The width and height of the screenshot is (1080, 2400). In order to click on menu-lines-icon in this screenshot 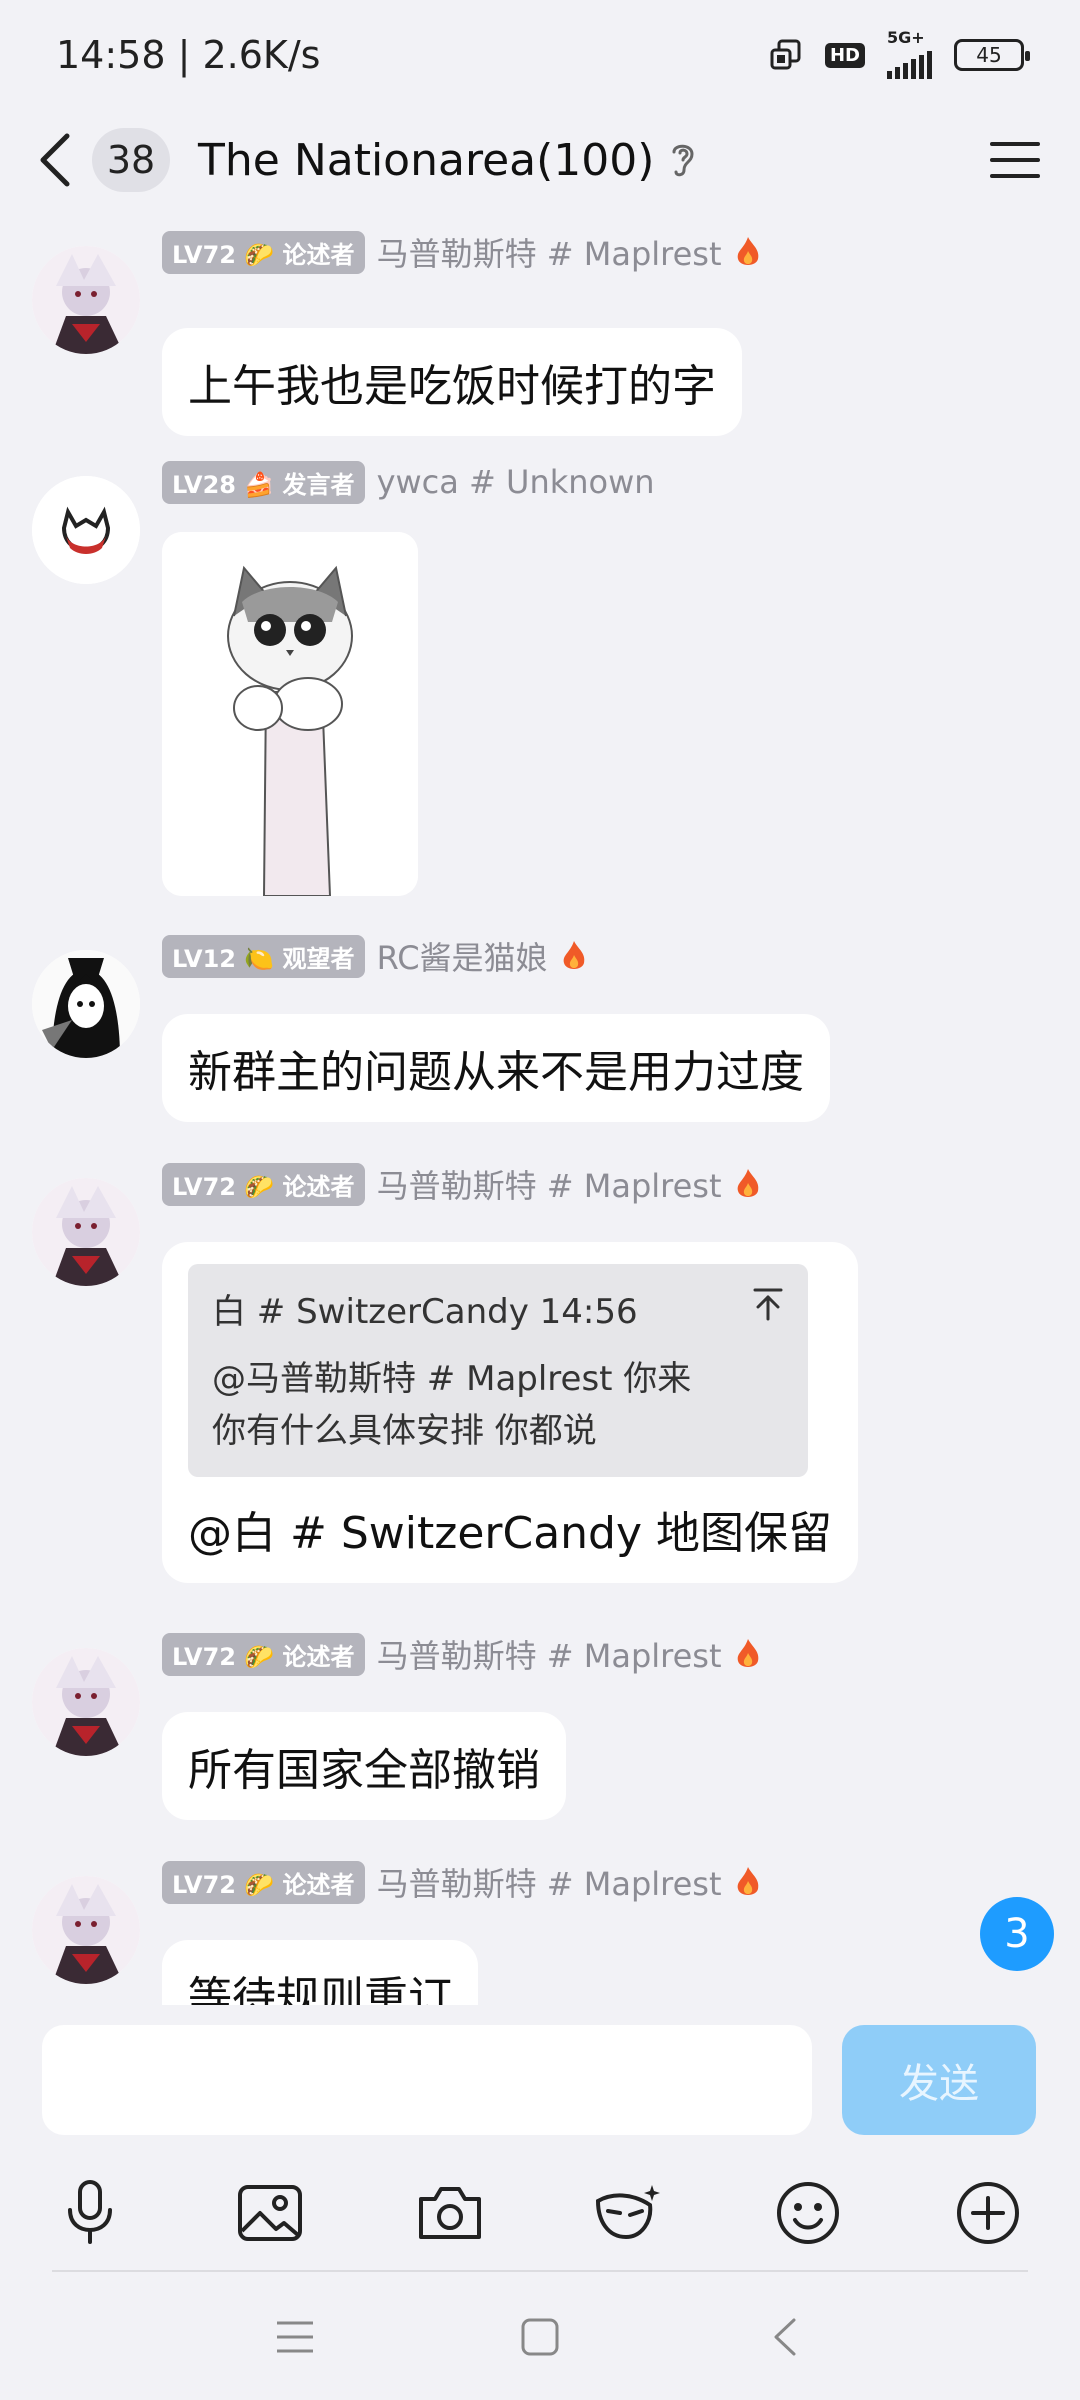, I will do `click(295, 2337)`.